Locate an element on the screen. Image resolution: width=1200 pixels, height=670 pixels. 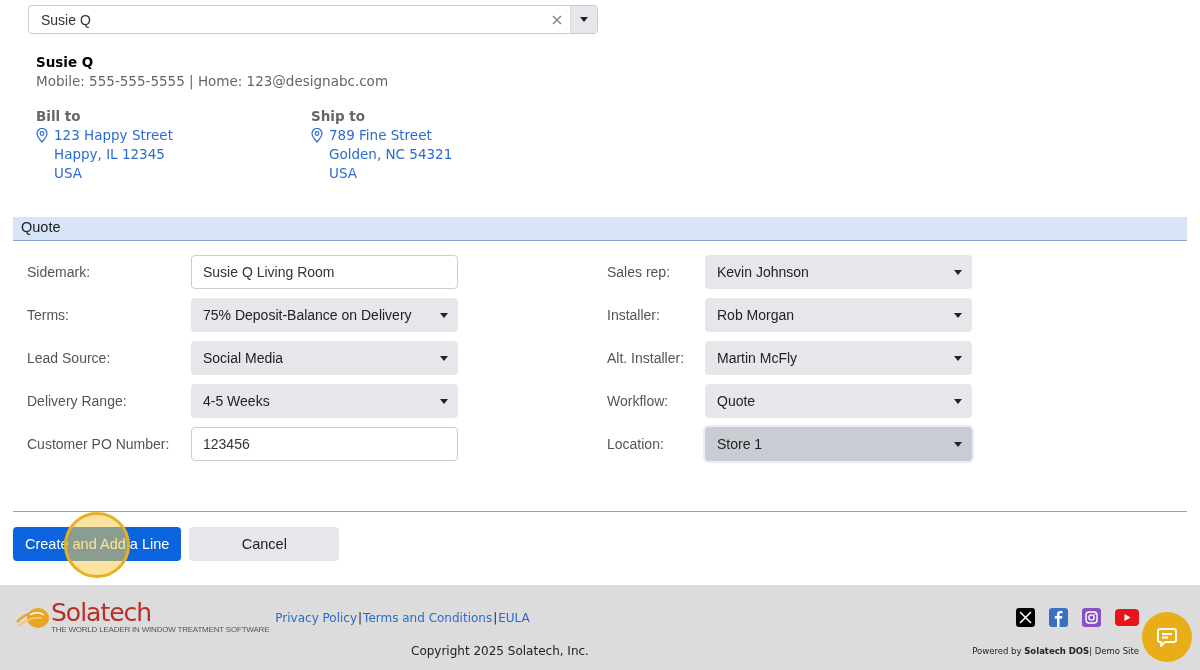
footer-link: Terms and Conditions is located at coordinates (428, 617).